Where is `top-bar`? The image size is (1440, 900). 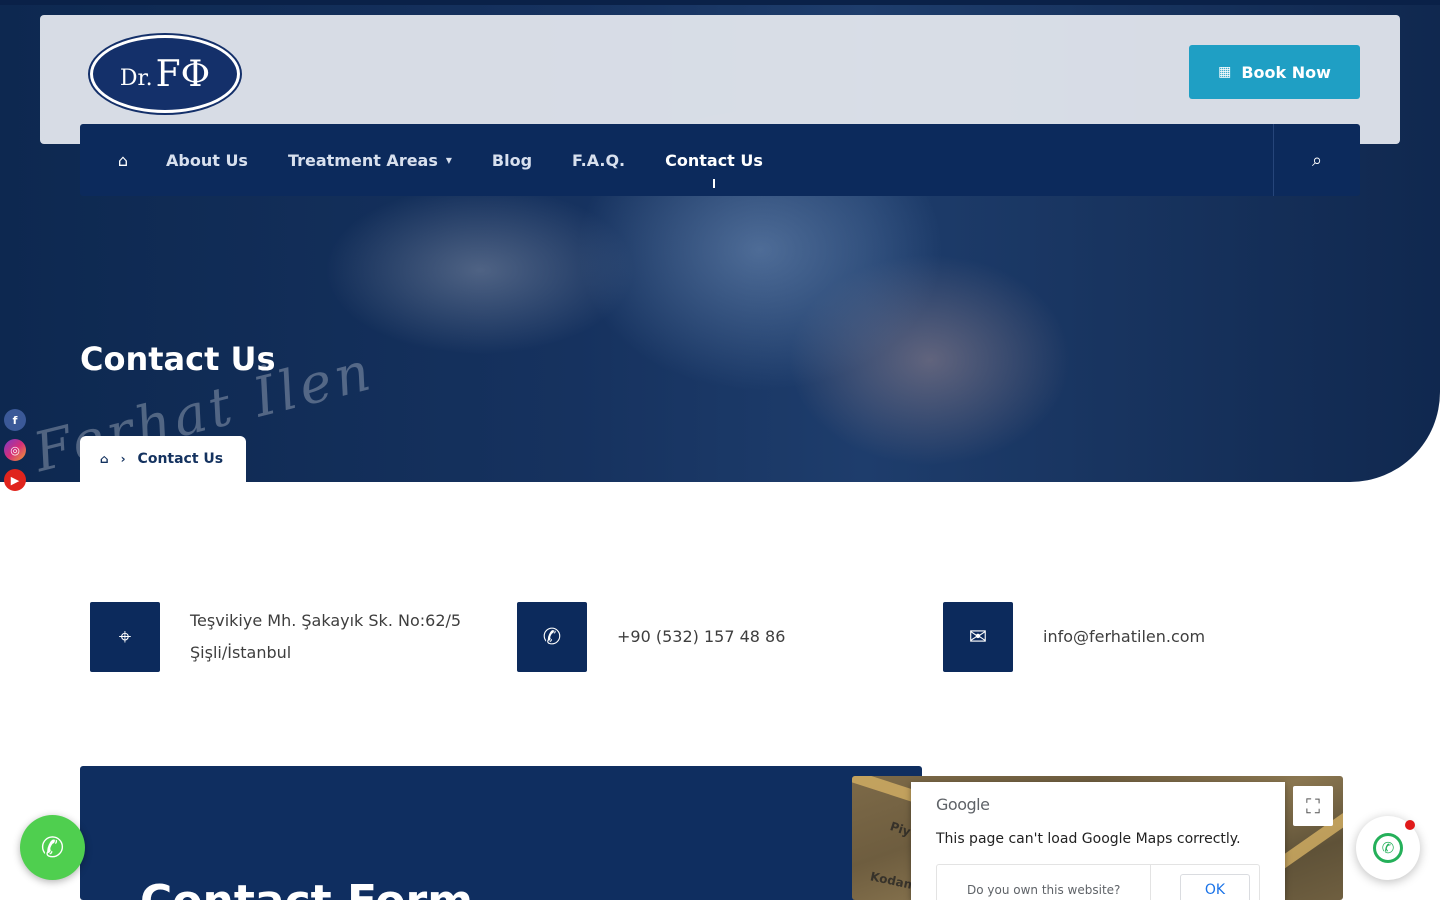
top-bar is located at coordinates (720, 2).